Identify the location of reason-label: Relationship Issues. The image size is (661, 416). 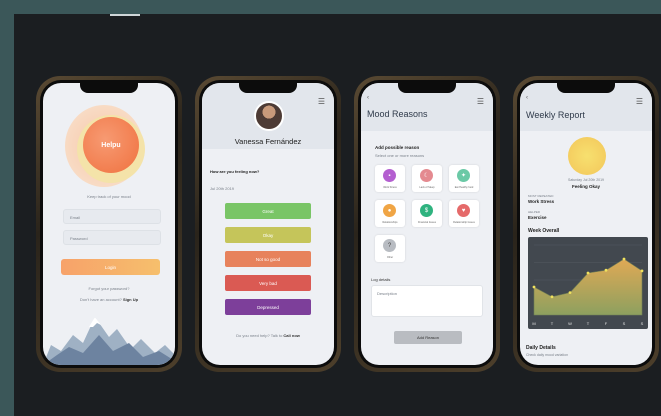
(464, 222).